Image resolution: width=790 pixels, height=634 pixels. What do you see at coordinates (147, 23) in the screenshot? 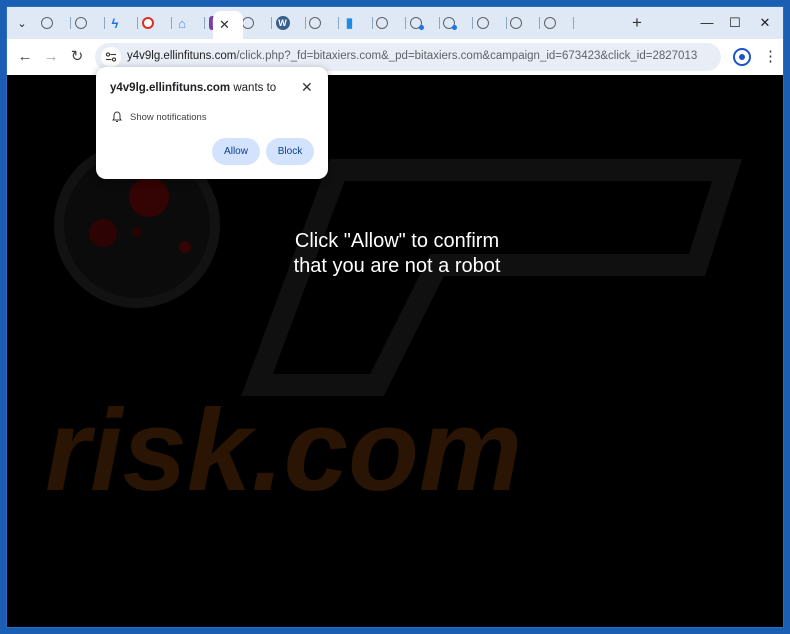
I see `target-icon` at bounding box center [147, 23].